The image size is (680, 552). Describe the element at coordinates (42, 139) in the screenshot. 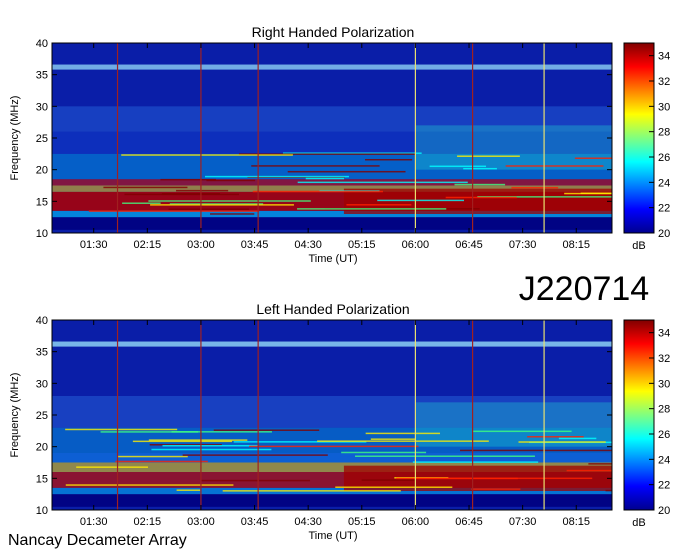

I see `y-tick-label: 25` at that location.